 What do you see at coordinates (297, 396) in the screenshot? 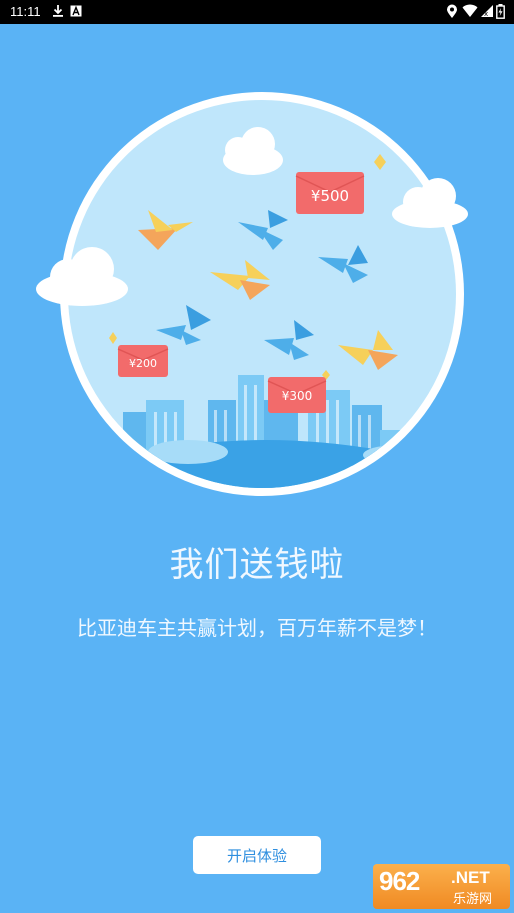
I see `envelope-label-300: ¥300` at bounding box center [297, 396].